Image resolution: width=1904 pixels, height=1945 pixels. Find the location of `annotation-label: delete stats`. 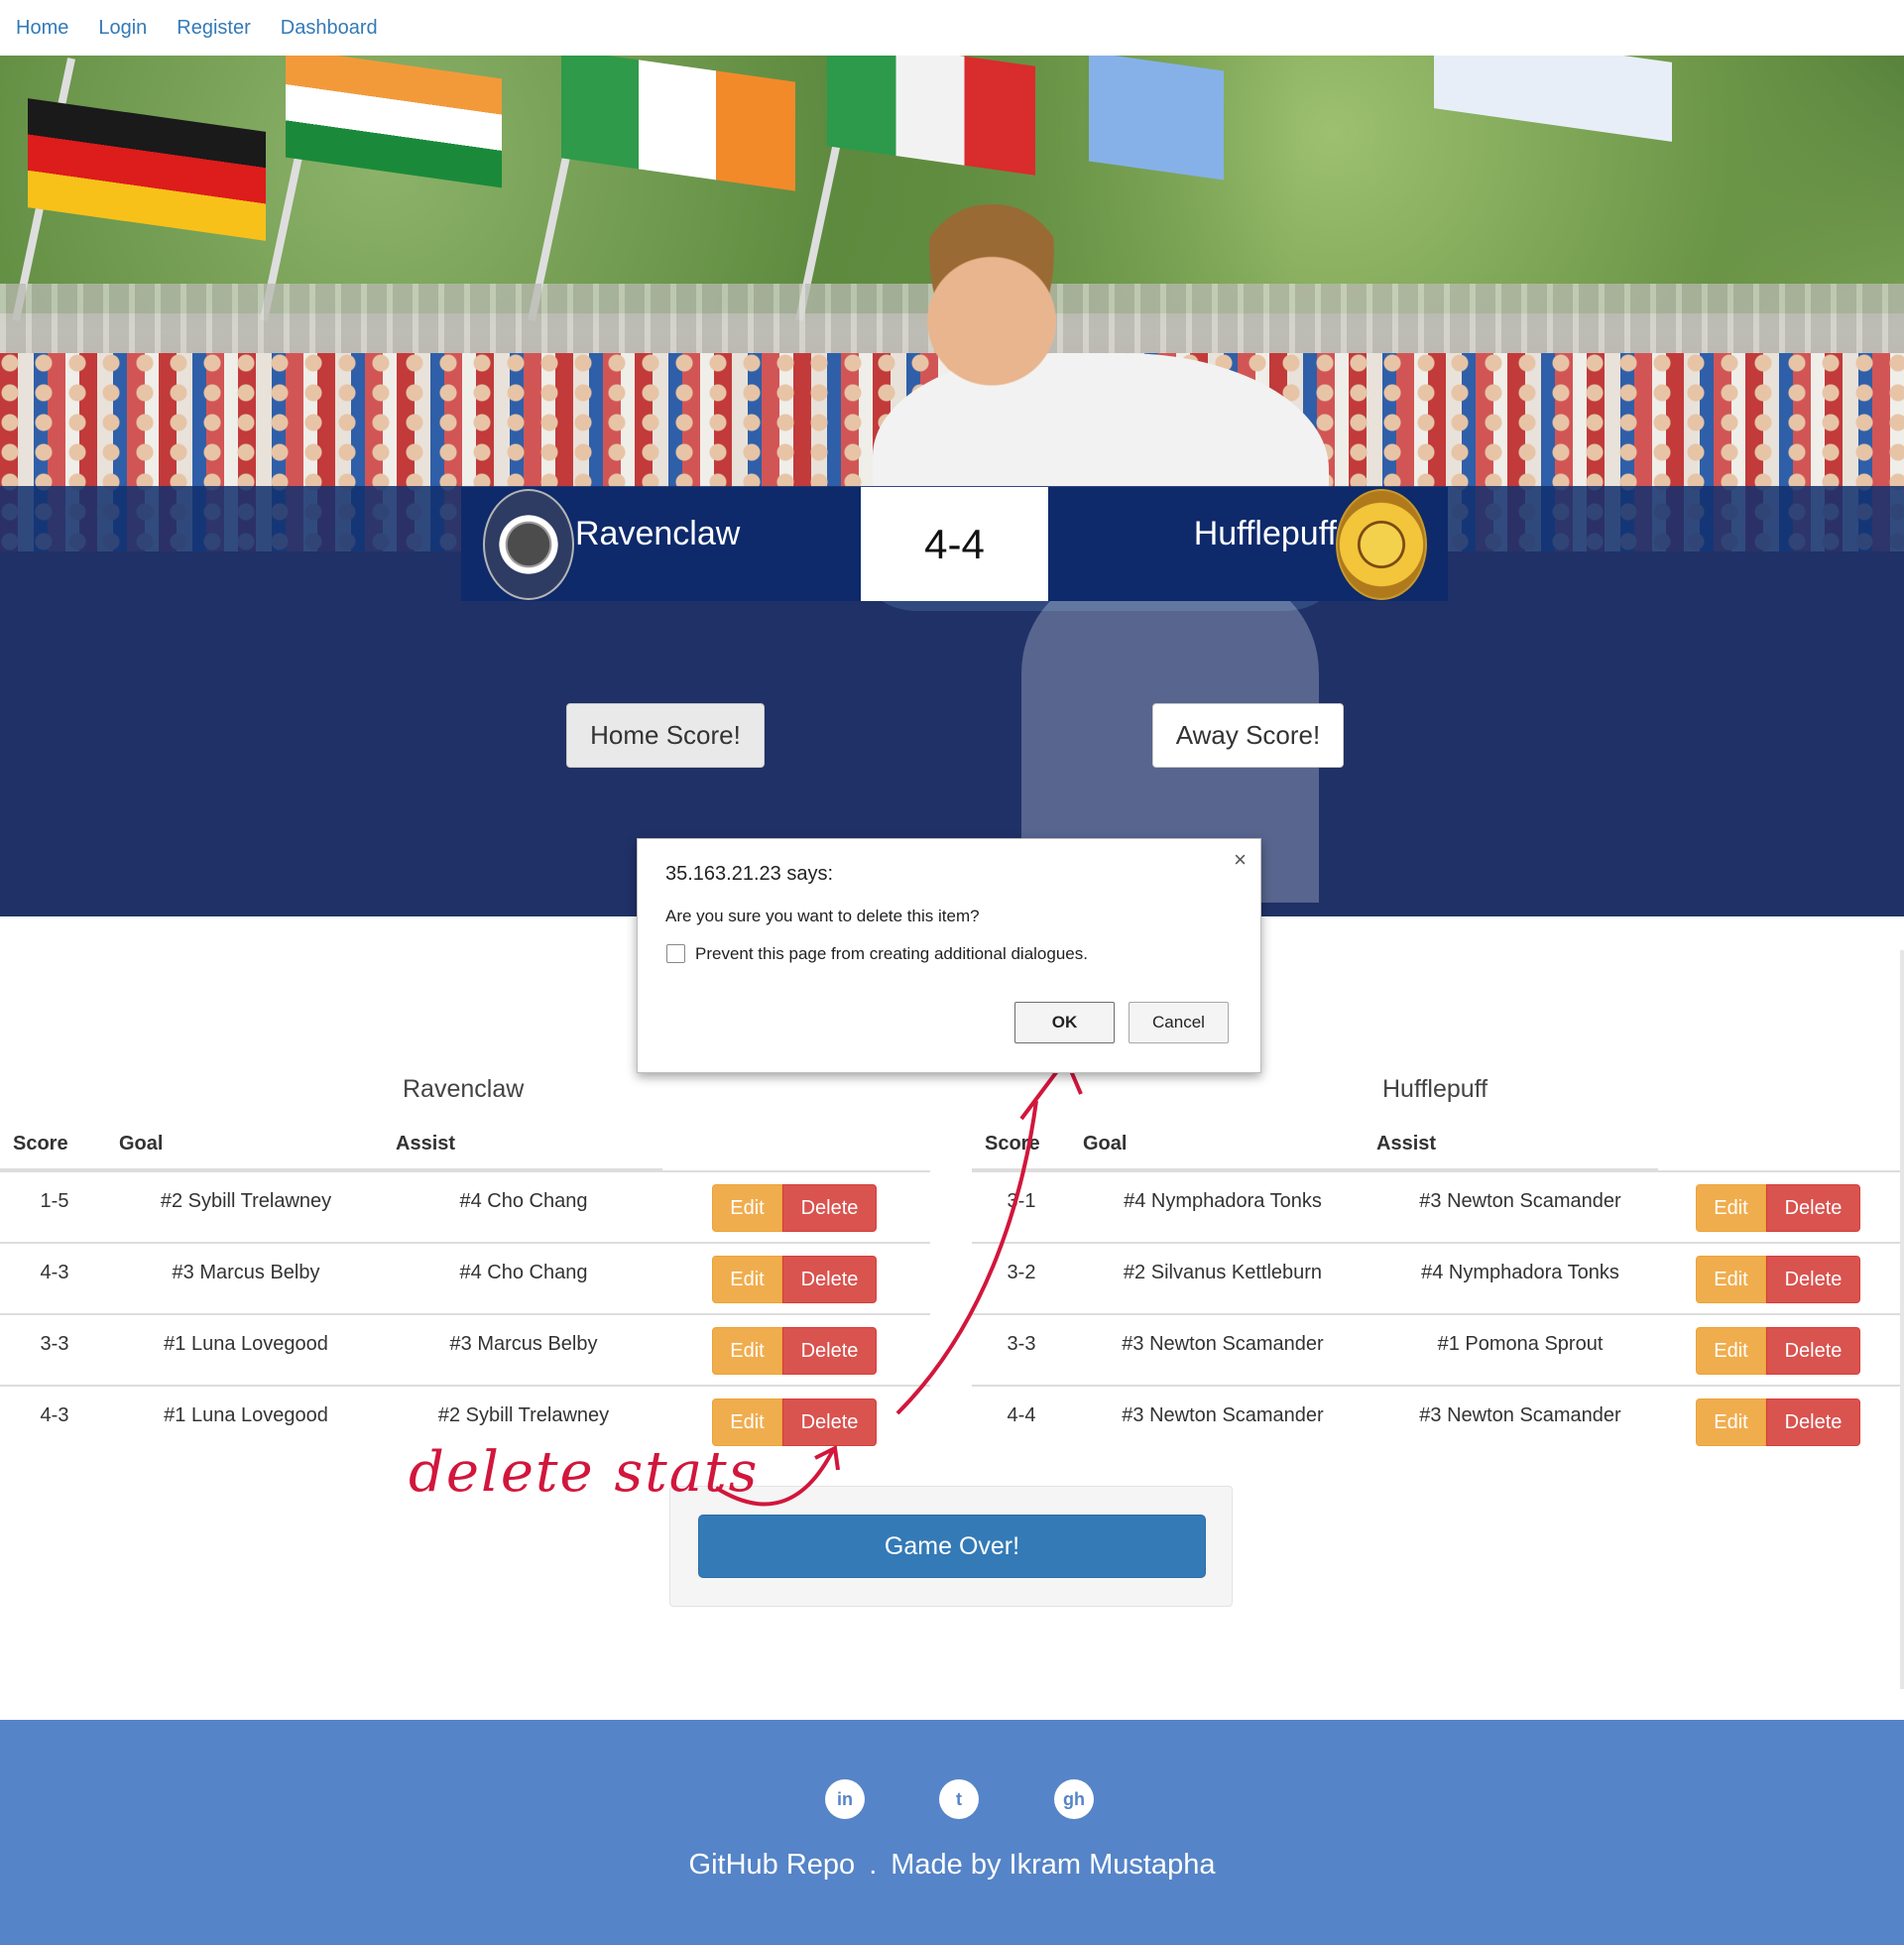

annotation-label: delete stats is located at coordinates (584, 1473).